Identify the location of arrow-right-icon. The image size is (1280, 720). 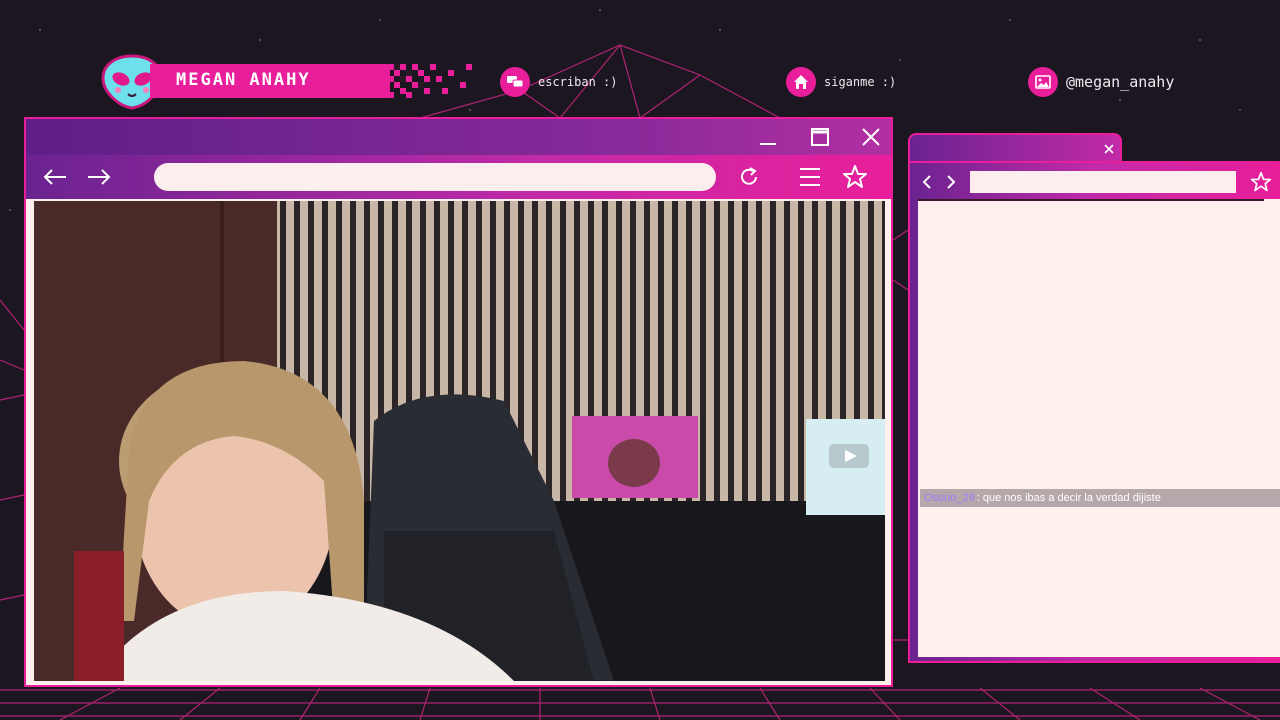
(99, 177).